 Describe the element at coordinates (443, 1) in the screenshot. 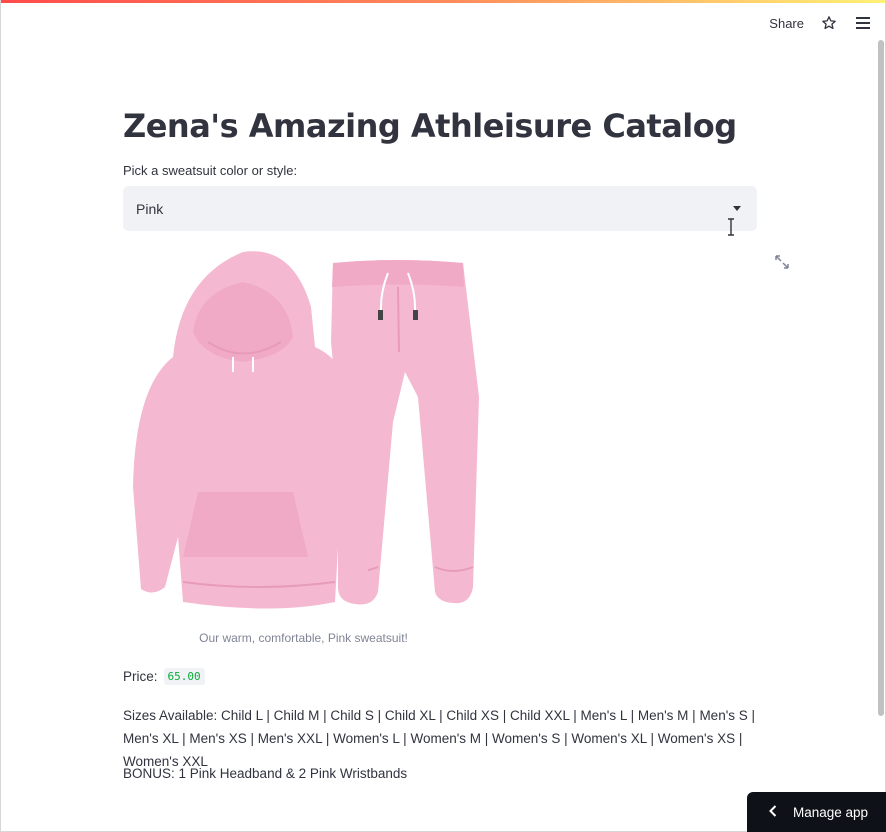

I see `top-accent-bar` at that location.